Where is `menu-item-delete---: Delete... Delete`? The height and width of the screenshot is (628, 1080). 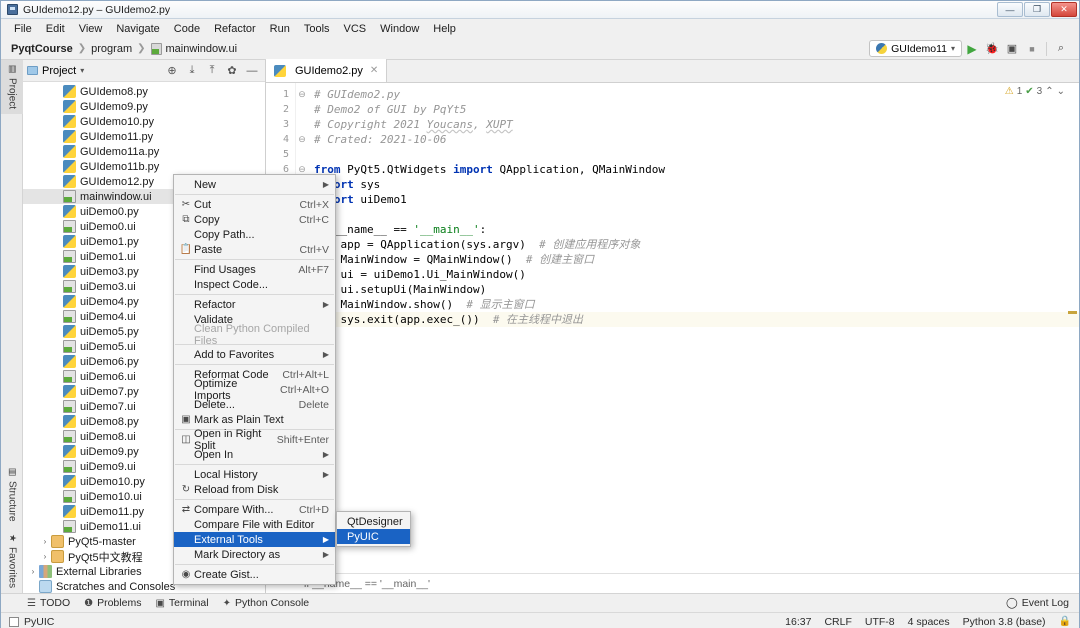
menu-item-delete---: Delete... Delete is located at coordinates (254, 404).